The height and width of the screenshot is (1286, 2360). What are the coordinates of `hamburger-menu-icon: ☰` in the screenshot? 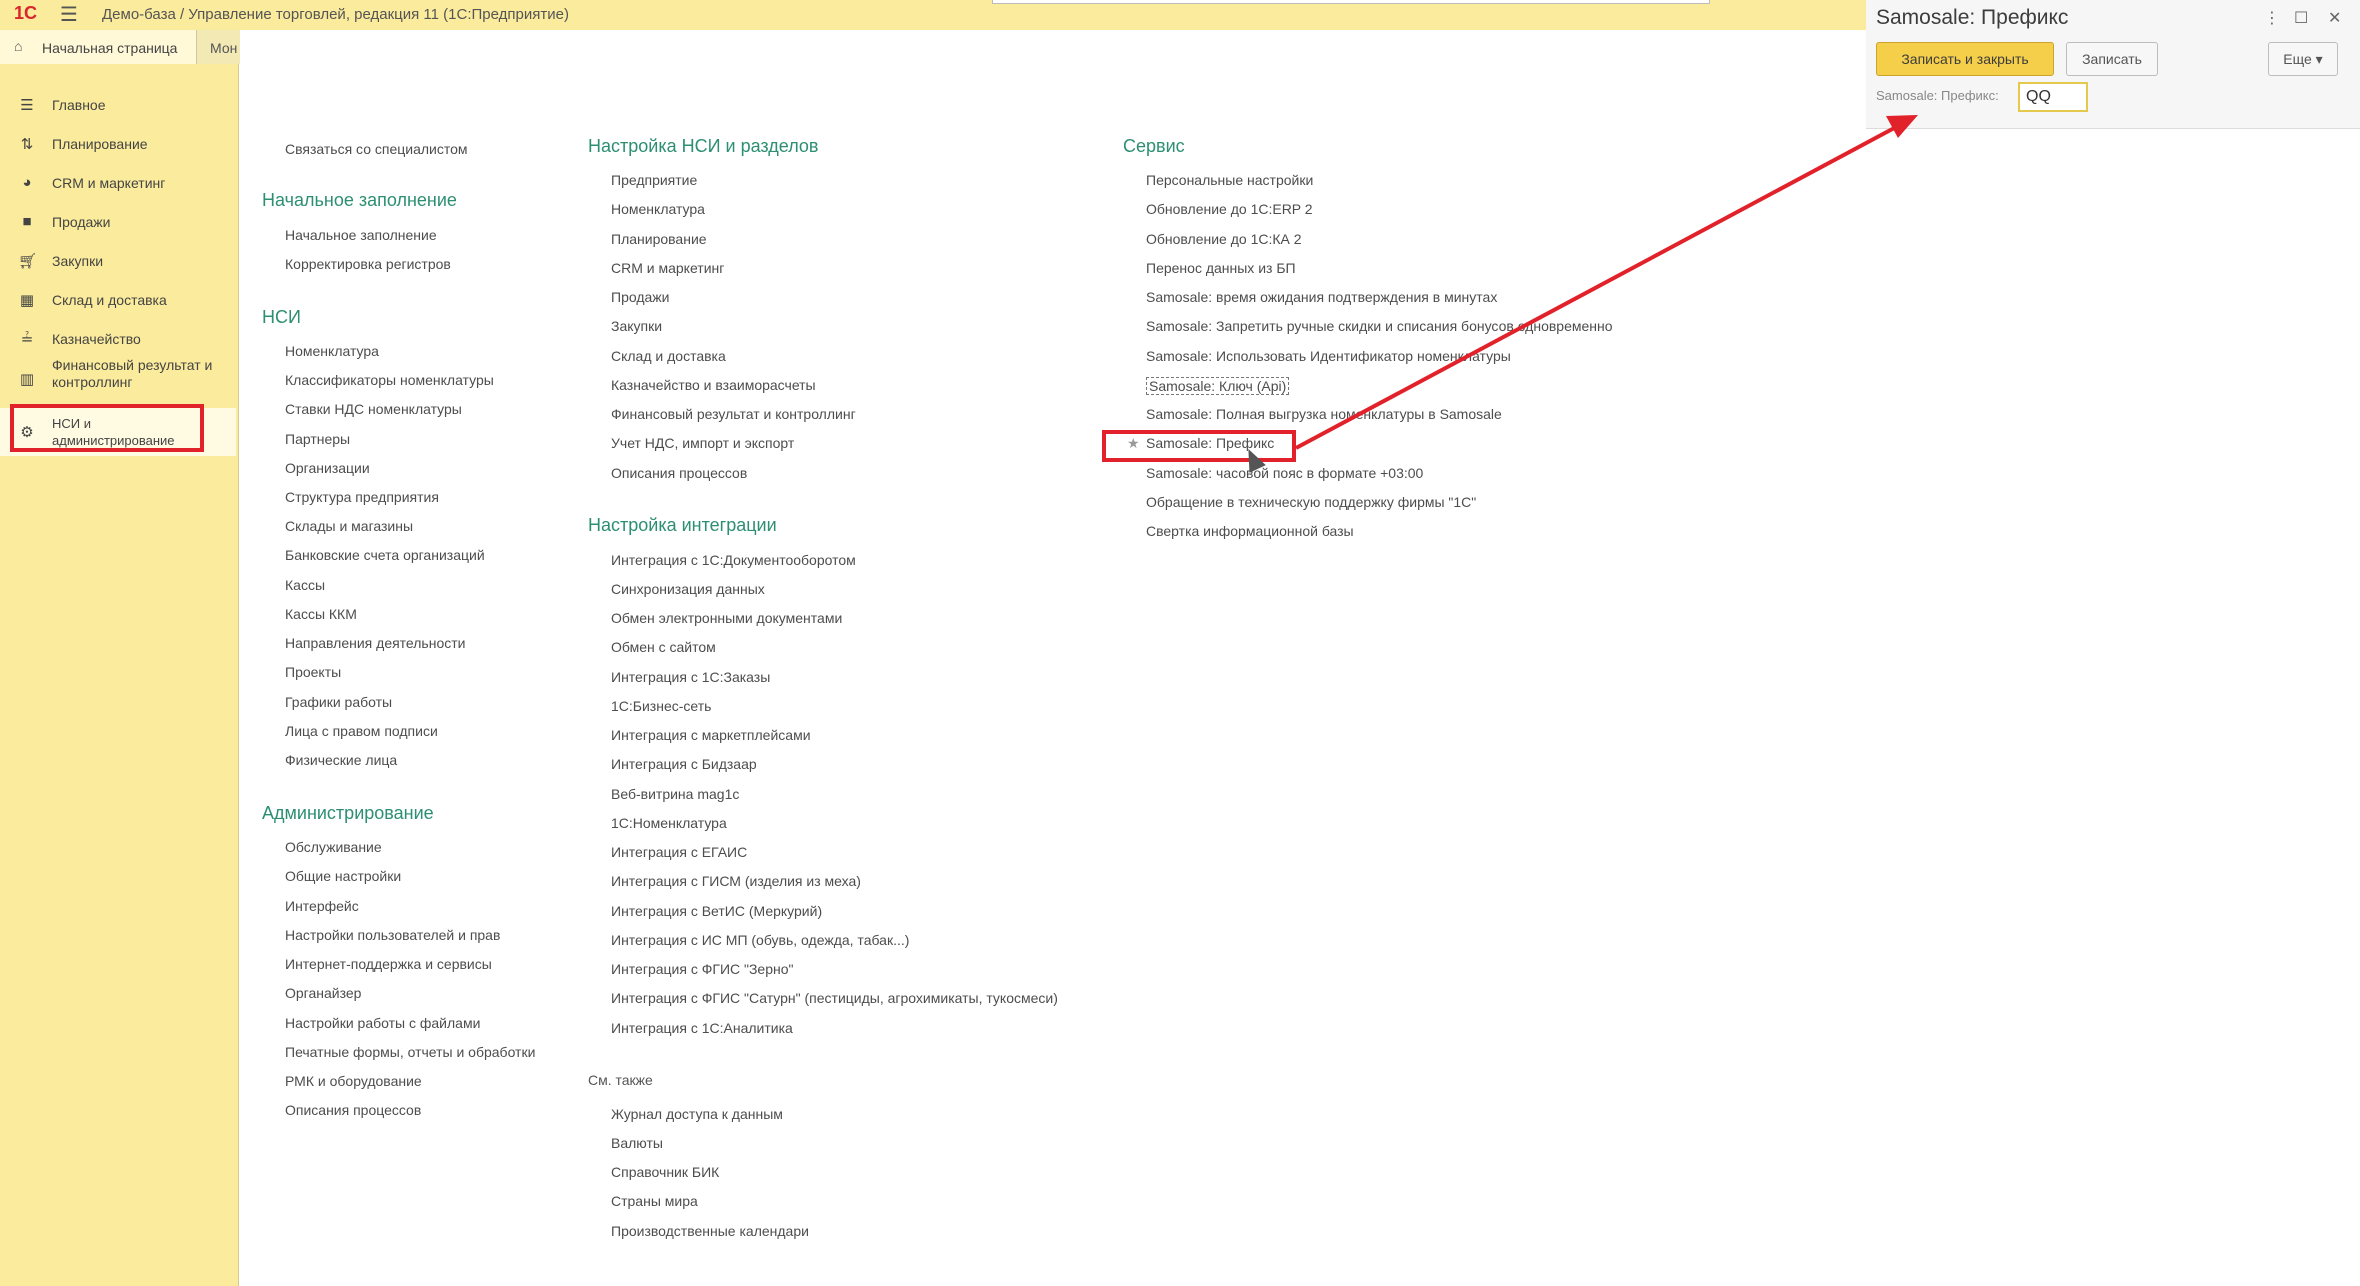 It's located at (69, 14).